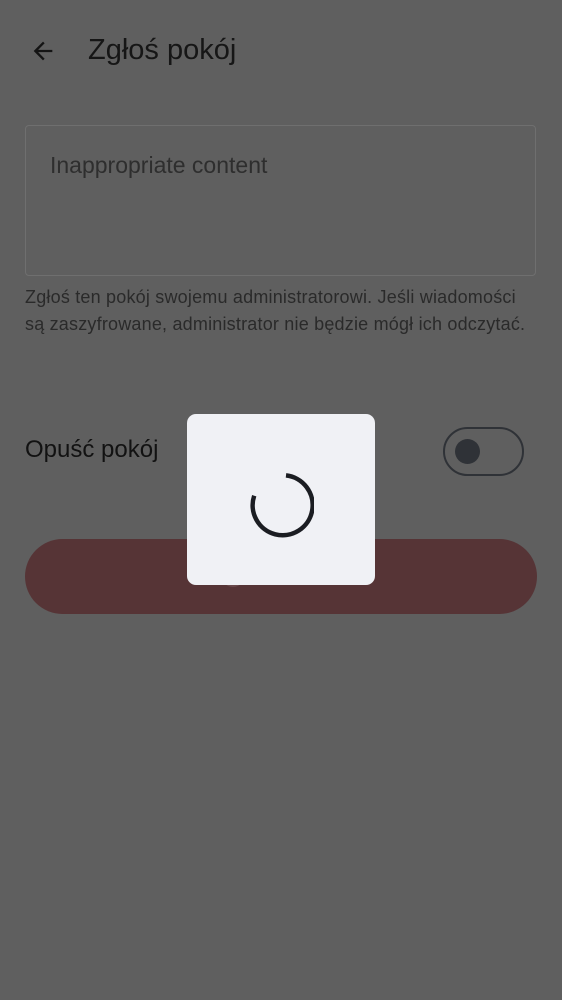 This screenshot has height=1000, width=562. What do you see at coordinates (282, 505) in the screenshot?
I see `spinner-icon` at bounding box center [282, 505].